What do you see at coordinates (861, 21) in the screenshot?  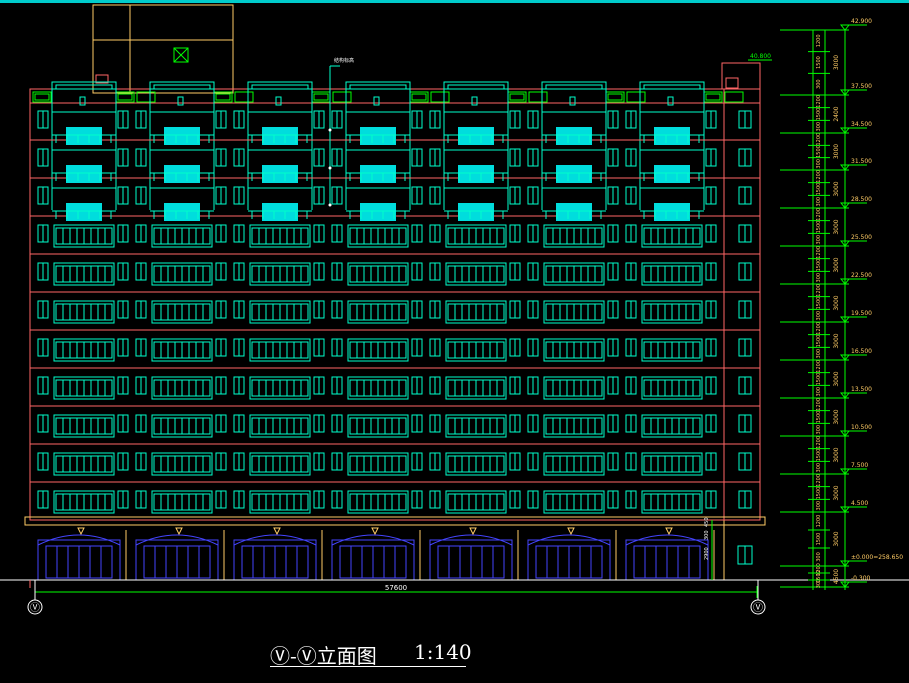 I see `elevation-label: 42.900` at bounding box center [861, 21].